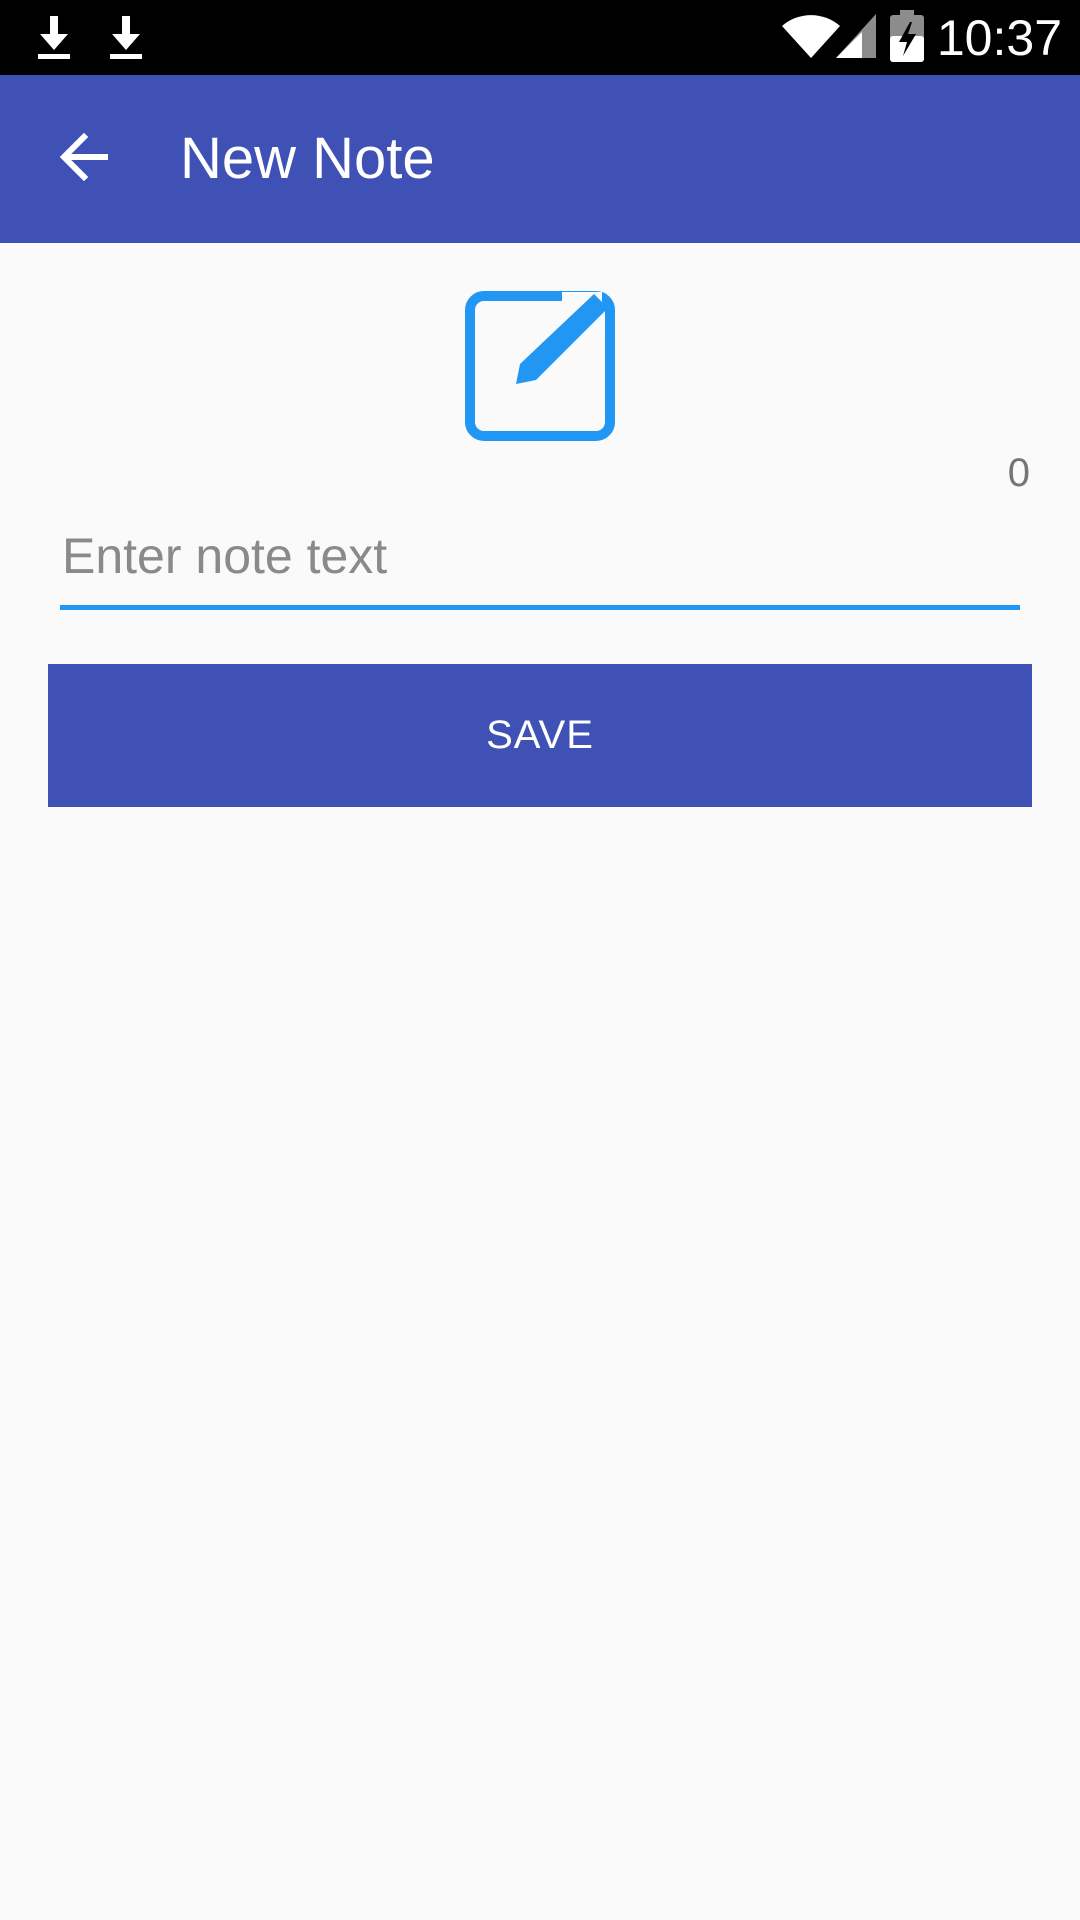 This screenshot has height=1920, width=1080. What do you see at coordinates (856, 38) in the screenshot?
I see `signal-icon` at bounding box center [856, 38].